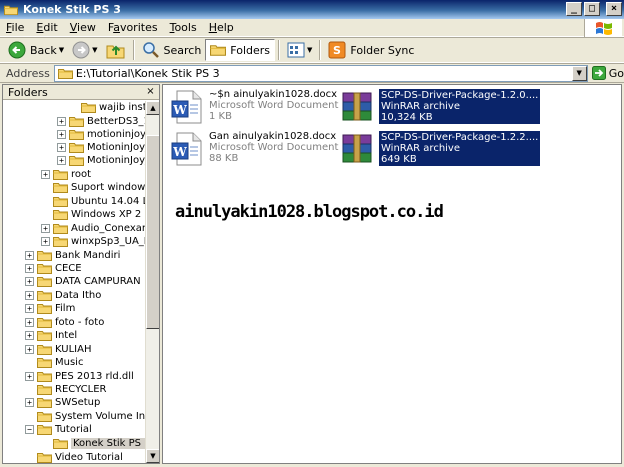 The image size is (624, 467). Describe the element at coordinates (101, 121) in the screenshot. I see `tree-item: +BetterDS3_1-5-3` at that location.